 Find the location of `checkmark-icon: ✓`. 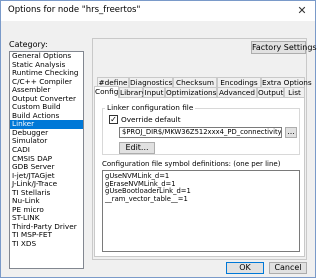

checkmark-icon: ✓ is located at coordinates (113, 119).